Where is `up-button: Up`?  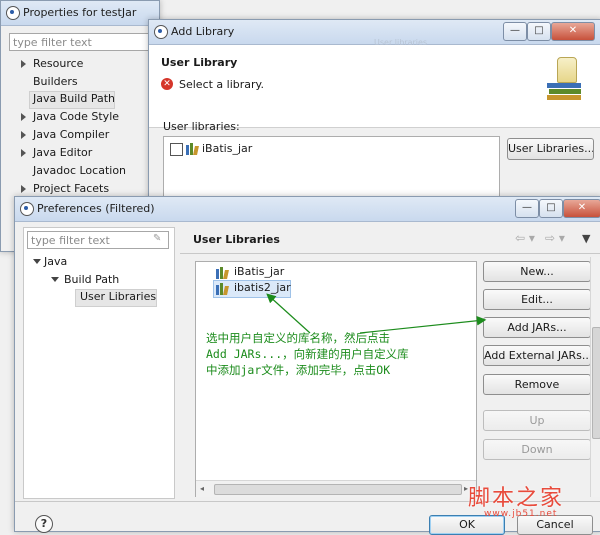
up-button: Up is located at coordinates (537, 420).